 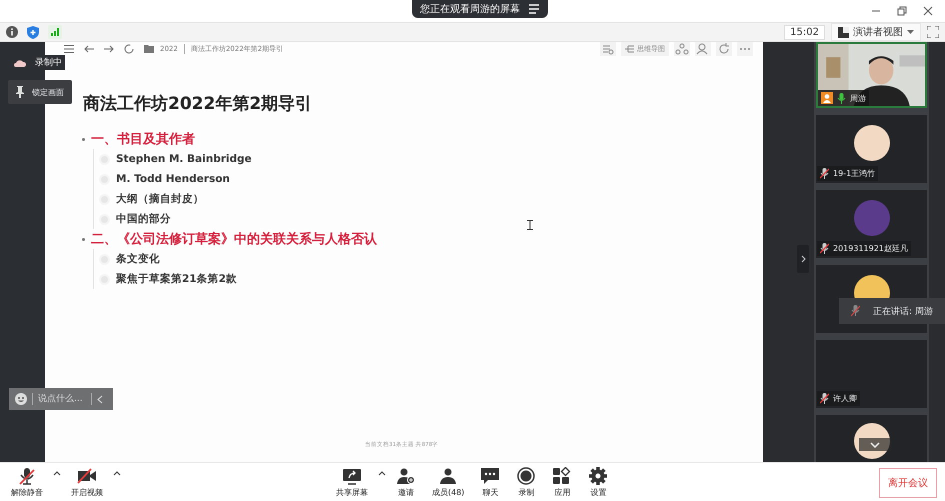 What do you see at coordinates (470, 9) in the screenshot?
I see `banner-text: 您正在观看周游的屏幕` at bounding box center [470, 9].